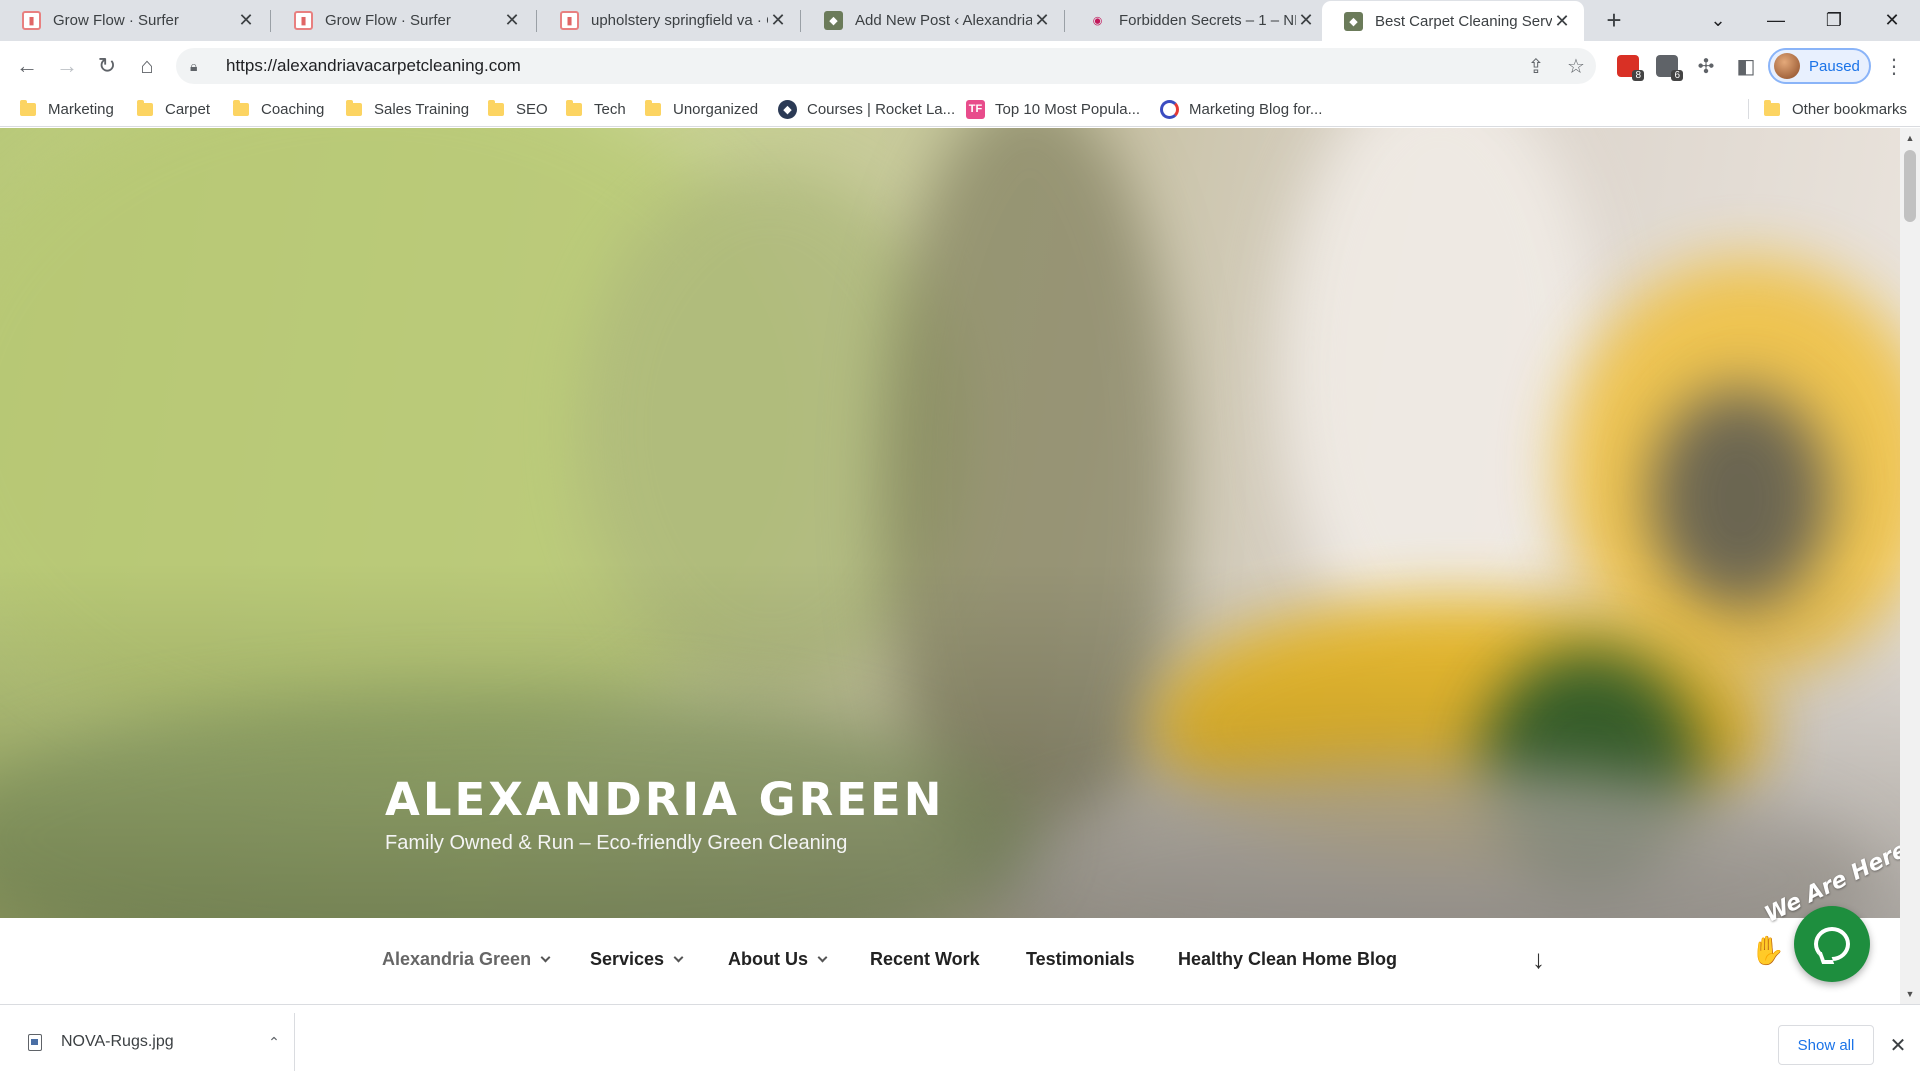  I want to click on profile-status: Paused, so click(1834, 66).